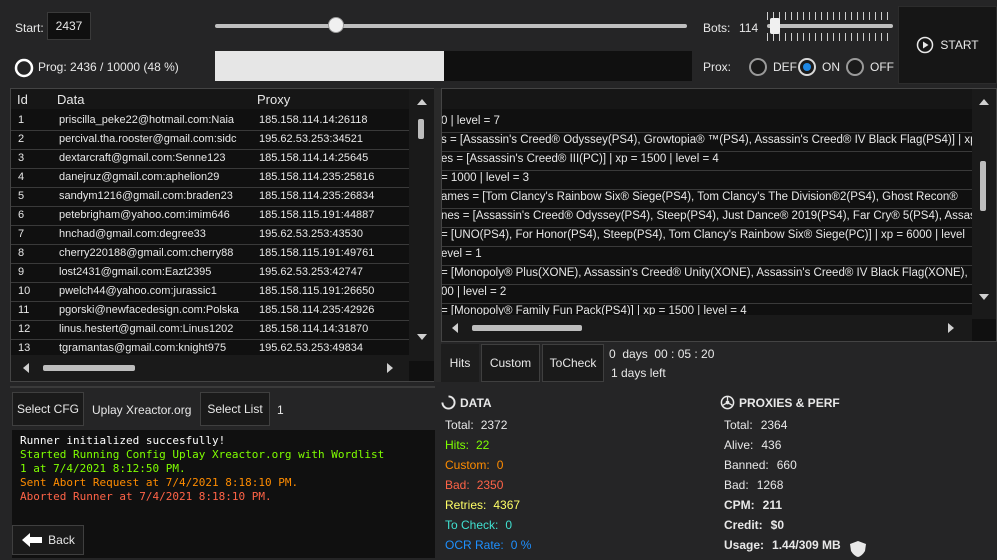 This screenshot has height=560, width=997. Describe the element at coordinates (500, 465) in the screenshot. I see `stat-value: 0` at that location.